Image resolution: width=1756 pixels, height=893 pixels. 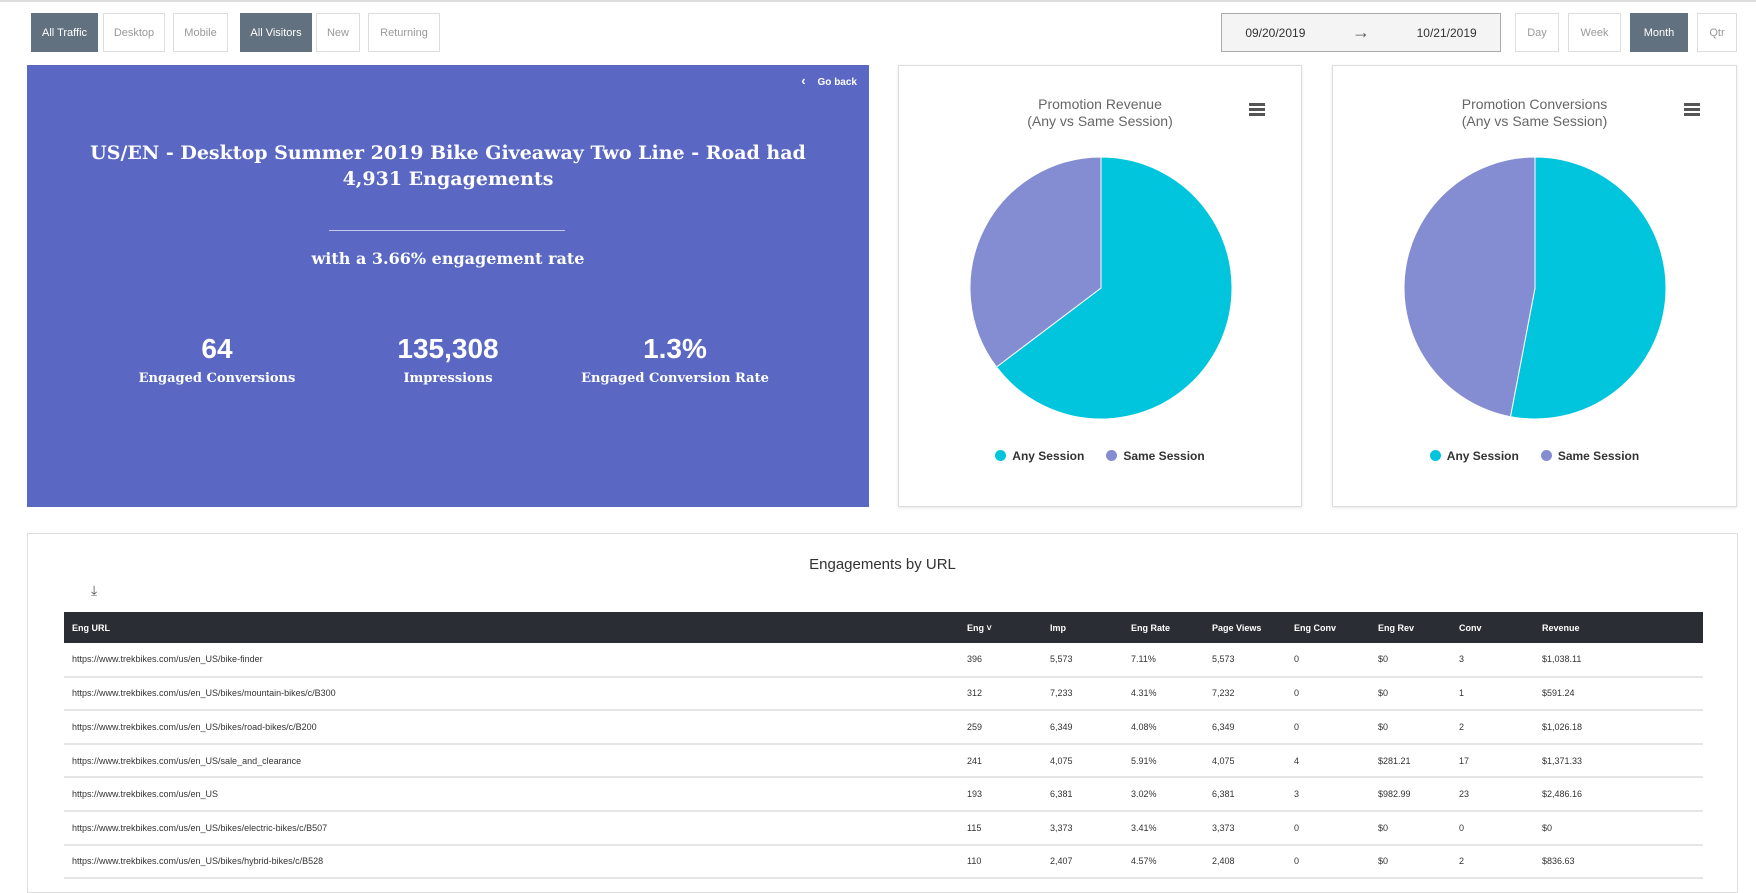 What do you see at coordinates (338, 32) in the screenshot?
I see `filter-new: New` at bounding box center [338, 32].